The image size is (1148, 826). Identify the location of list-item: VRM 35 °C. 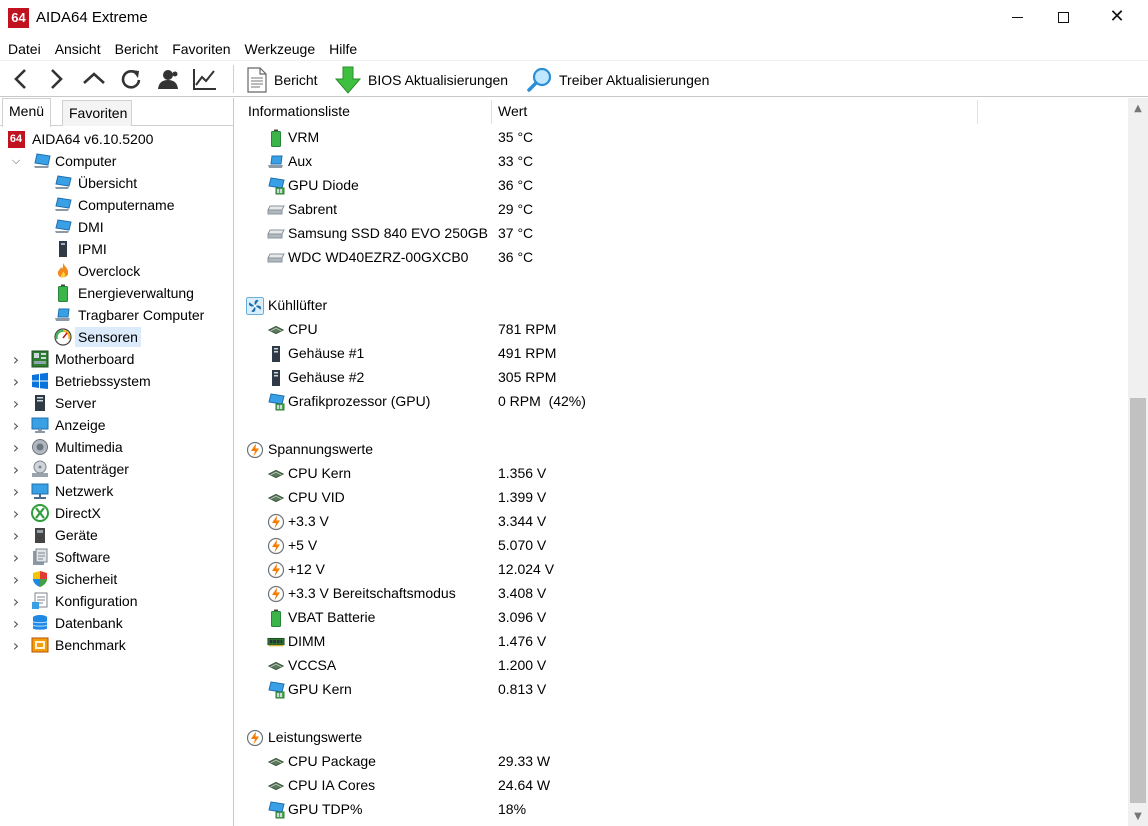
(684, 138).